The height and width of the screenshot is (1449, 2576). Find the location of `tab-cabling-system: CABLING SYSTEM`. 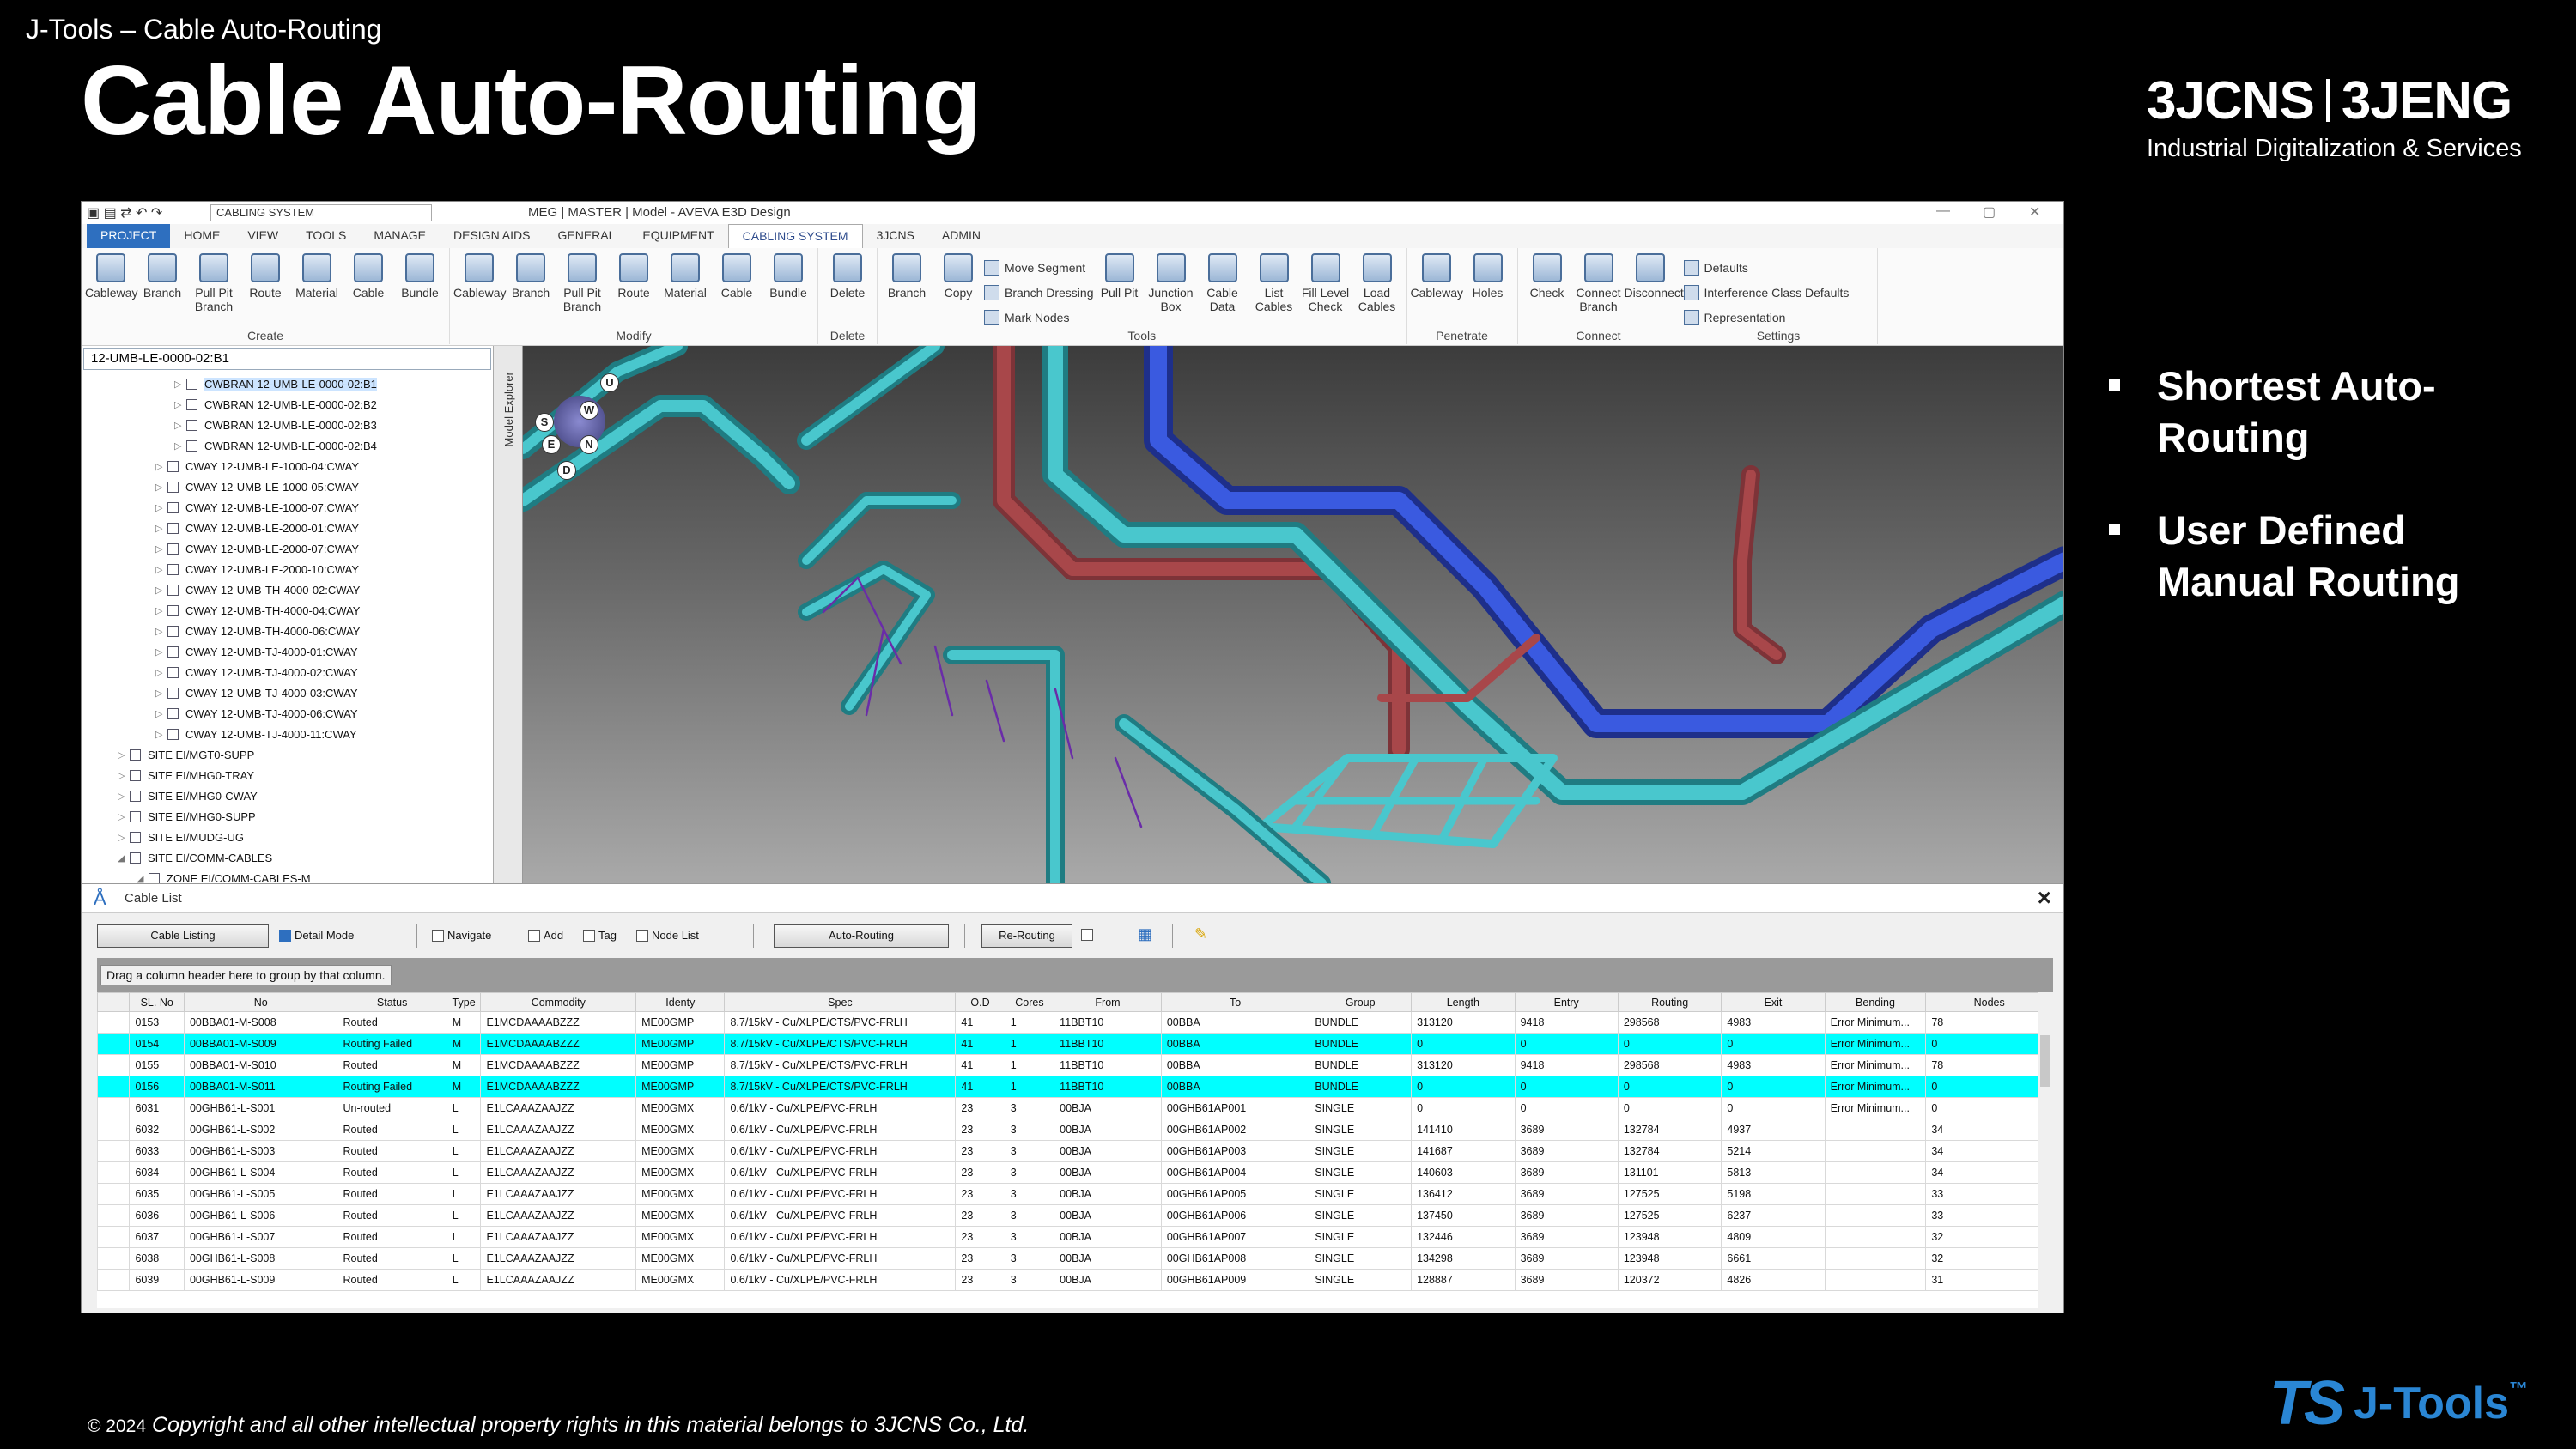

tab-cabling-system: CABLING SYSTEM is located at coordinates (795, 236).